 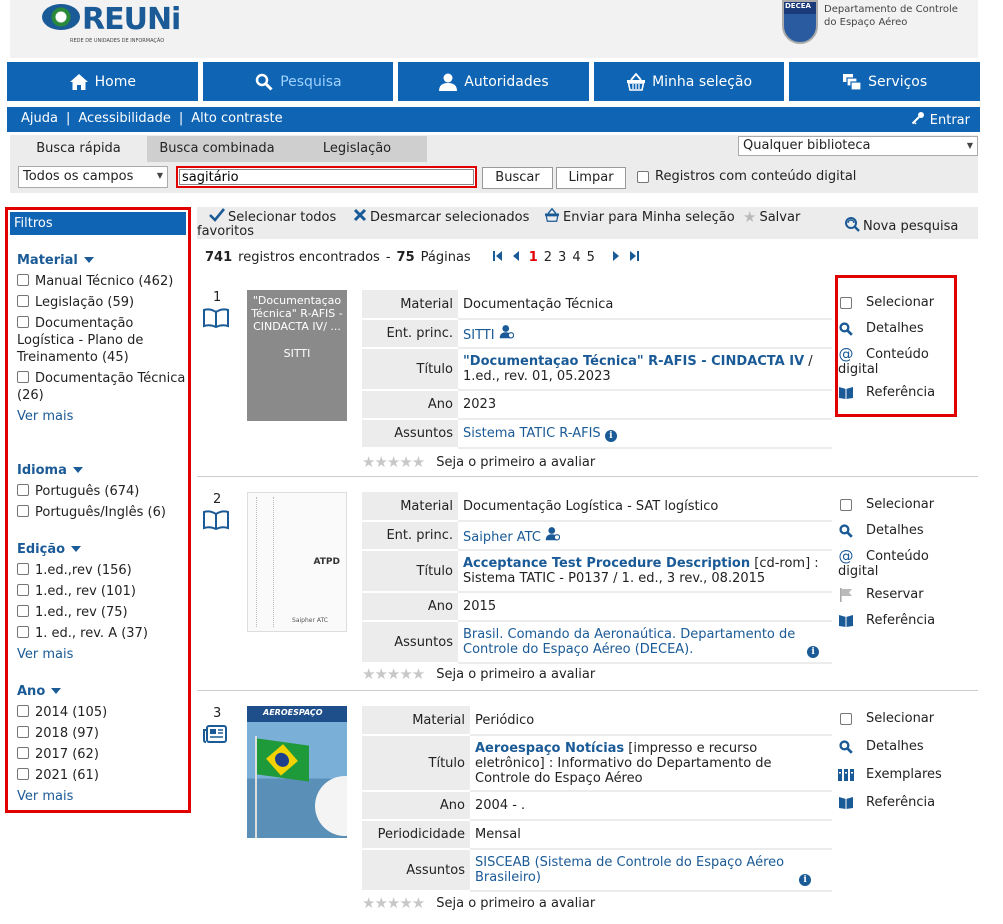 What do you see at coordinates (298, 81) in the screenshot?
I see `nav-search: Pesquisa` at bounding box center [298, 81].